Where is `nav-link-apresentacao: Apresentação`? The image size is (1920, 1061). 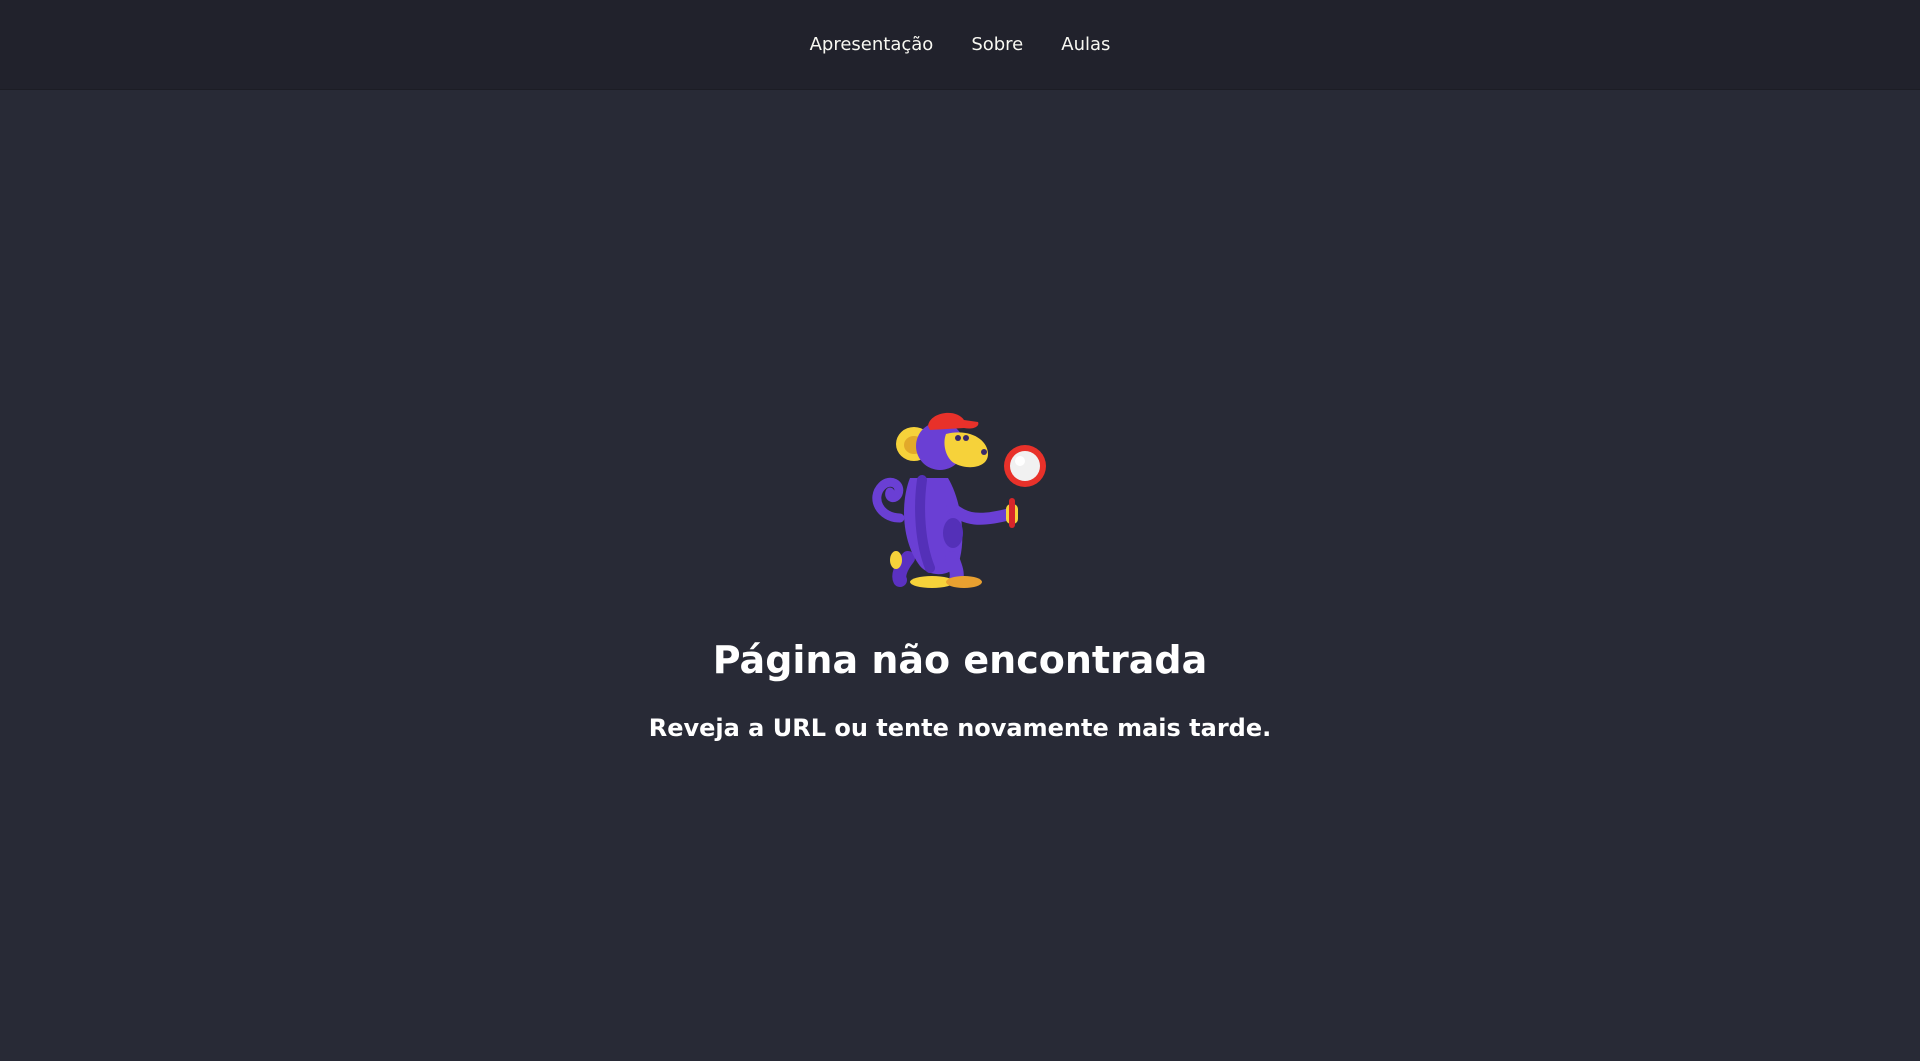
nav-link-apresentacao: Apresentação is located at coordinates (872, 45).